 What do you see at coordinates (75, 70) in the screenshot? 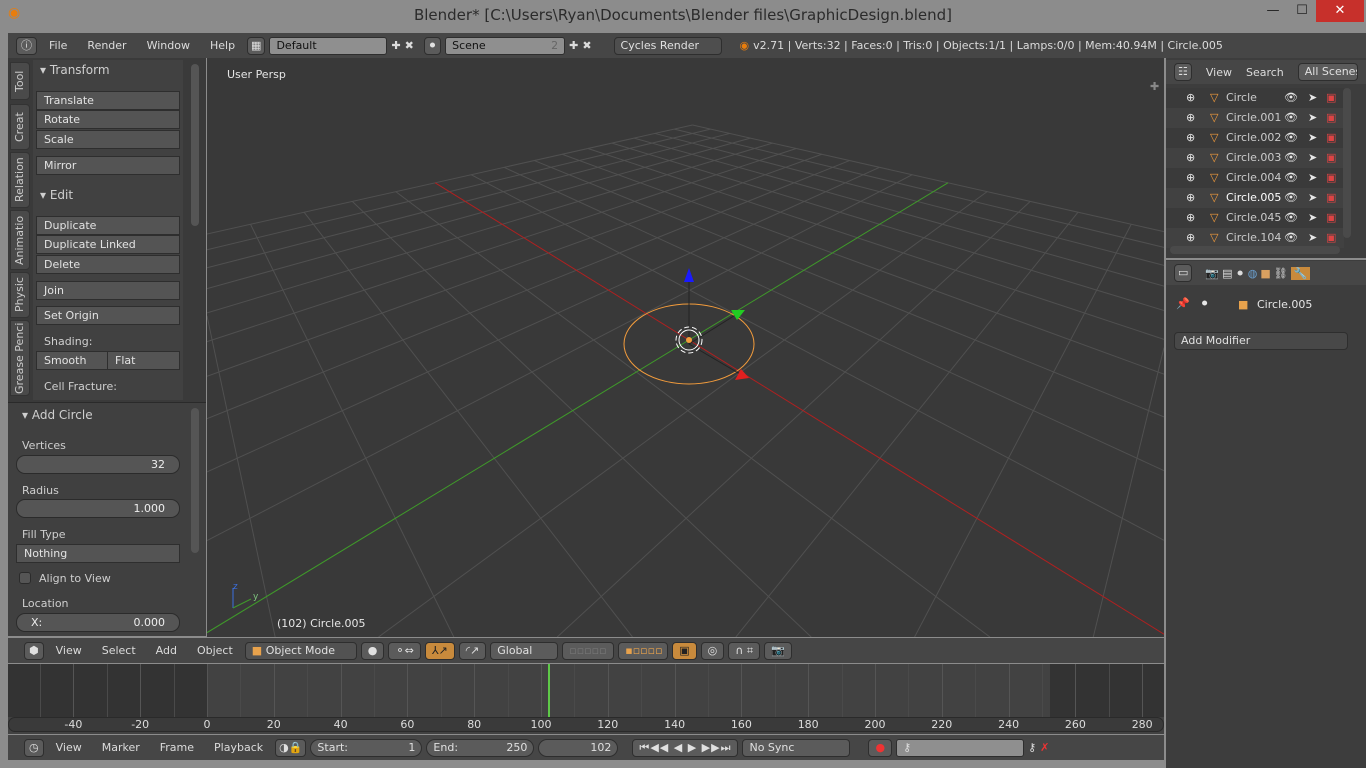
I see `transform-panel-header: ▾ Transform` at bounding box center [75, 70].